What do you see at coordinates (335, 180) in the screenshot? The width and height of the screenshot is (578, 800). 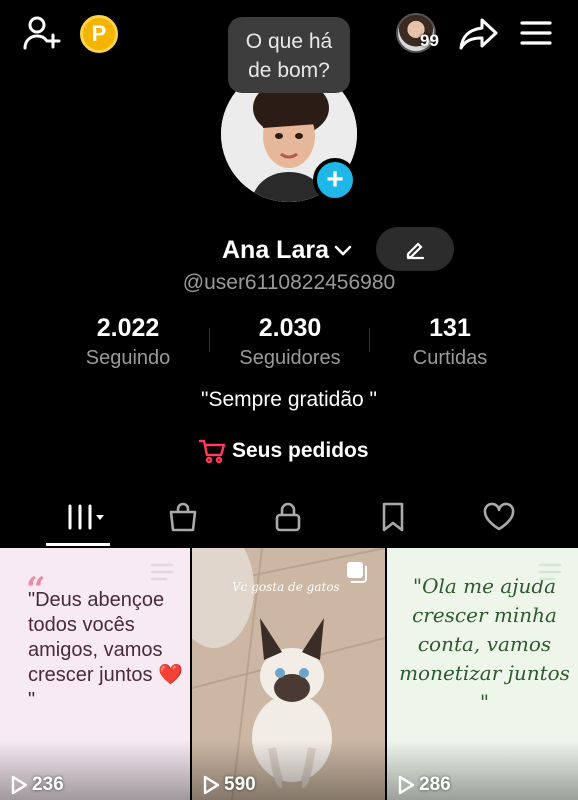 I see `add-story-plus-icon: +` at bounding box center [335, 180].